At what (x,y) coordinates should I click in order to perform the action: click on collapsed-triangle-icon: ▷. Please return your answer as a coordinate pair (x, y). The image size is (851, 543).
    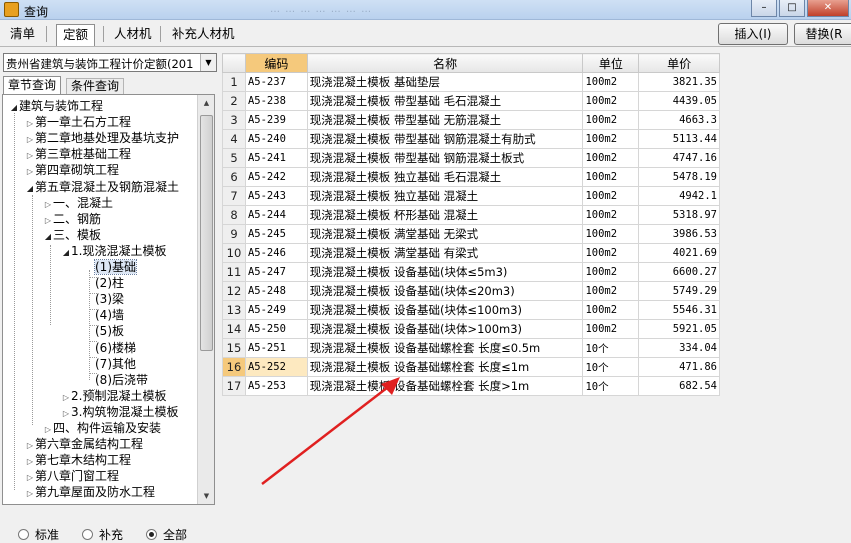
    Looking at the image, I should click on (30, 494).